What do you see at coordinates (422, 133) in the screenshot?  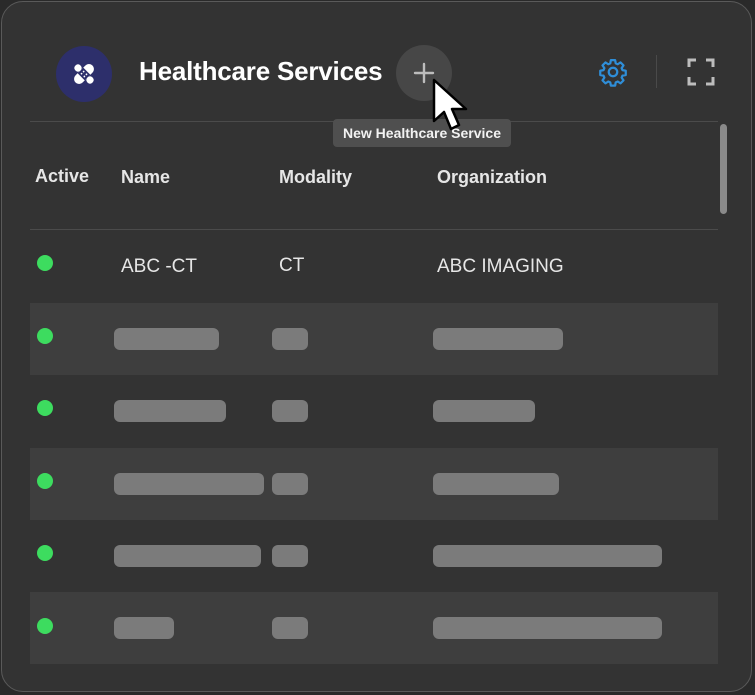 I see `add-button-tooltip: New Healthcare Service` at bounding box center [422, 133].